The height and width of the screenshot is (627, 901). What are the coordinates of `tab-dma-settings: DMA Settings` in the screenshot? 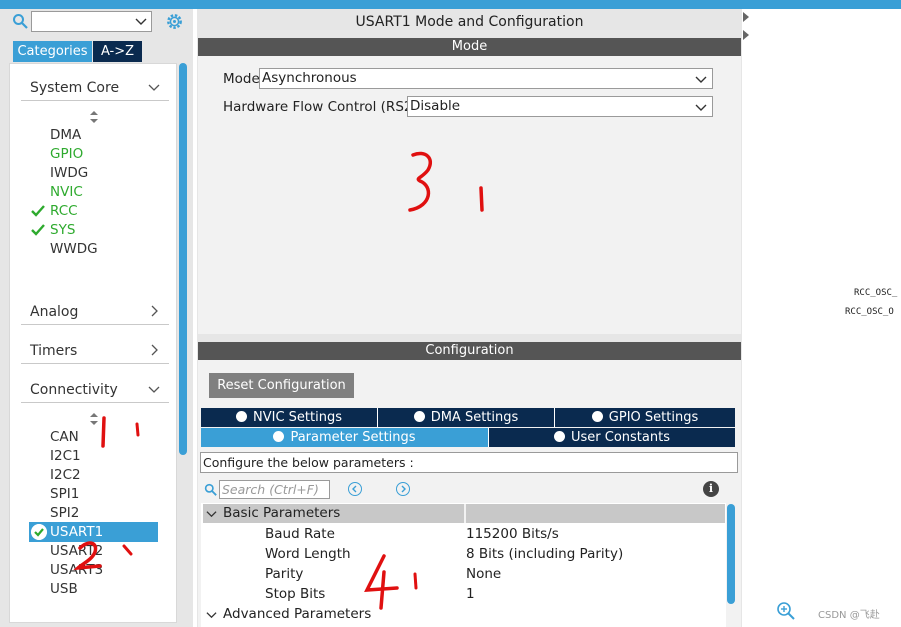 It's located at (466, 417).